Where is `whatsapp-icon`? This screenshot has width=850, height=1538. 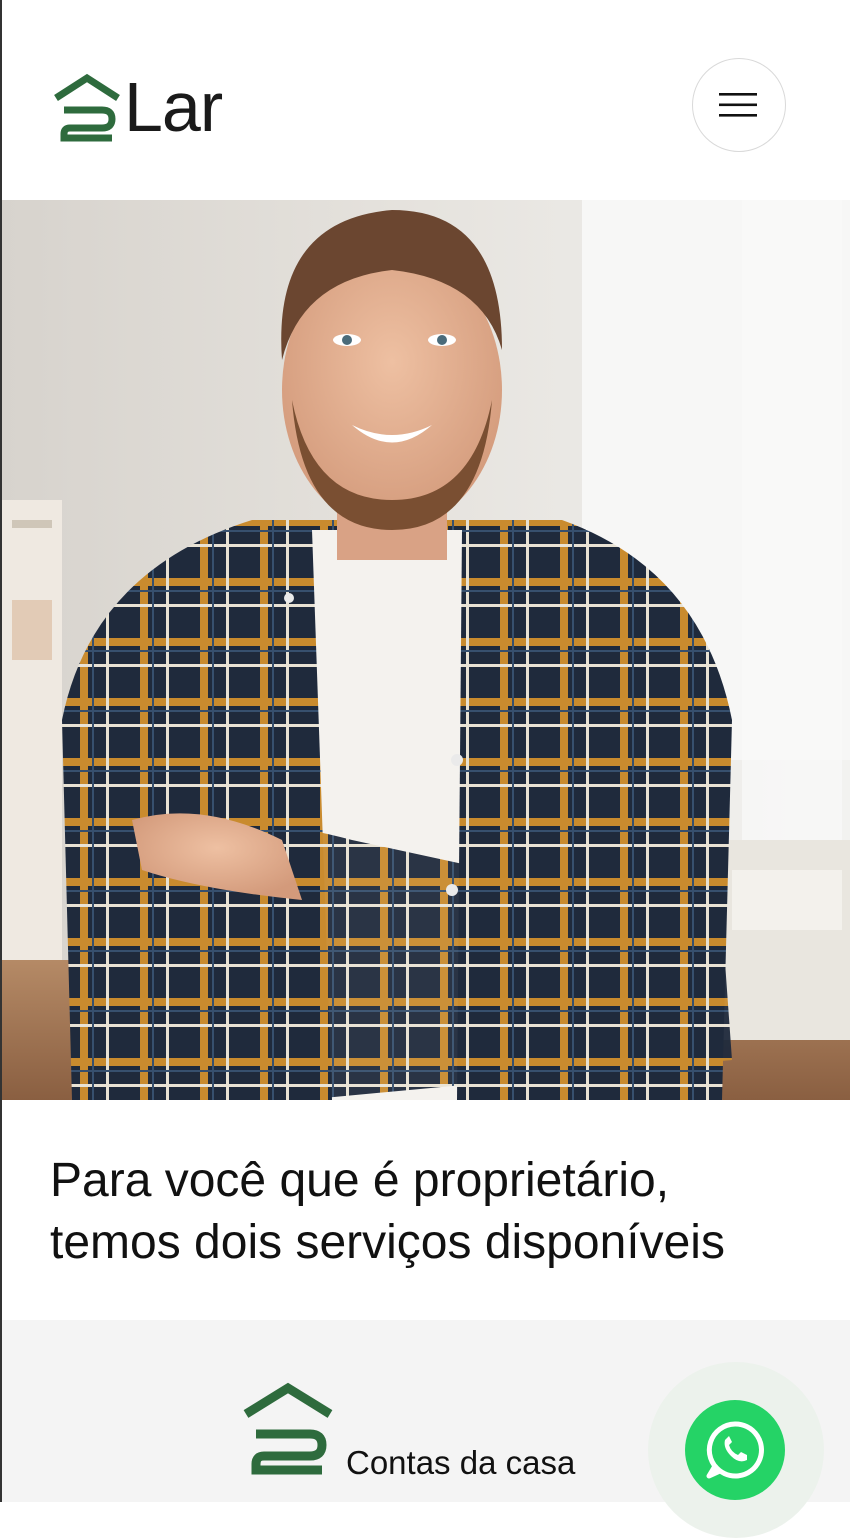
whatsapp-icon is located at coordinates (735, 1450).